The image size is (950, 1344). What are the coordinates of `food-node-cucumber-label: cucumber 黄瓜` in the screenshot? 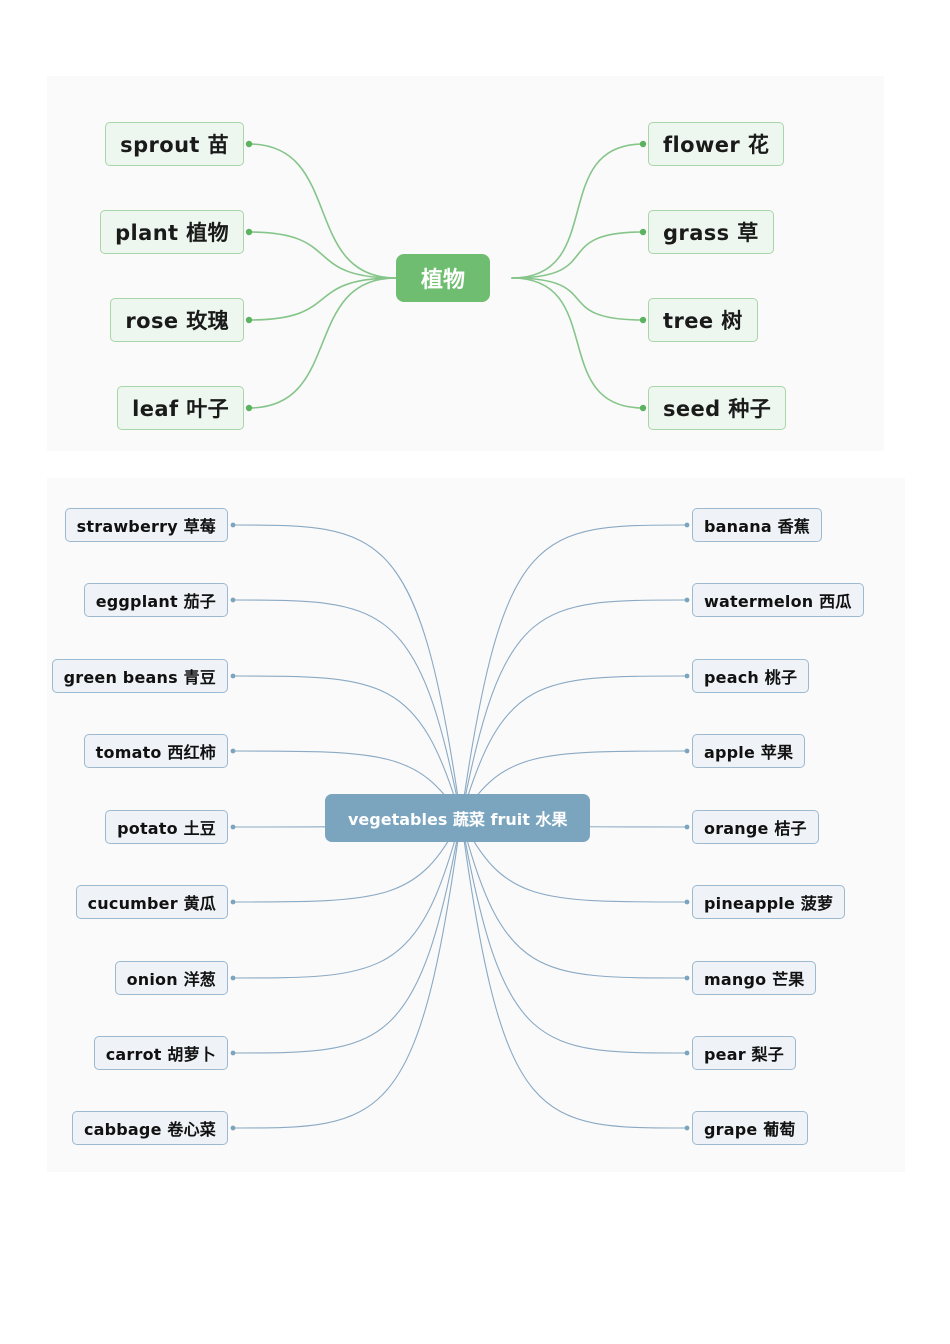 It's located at (151, 903).